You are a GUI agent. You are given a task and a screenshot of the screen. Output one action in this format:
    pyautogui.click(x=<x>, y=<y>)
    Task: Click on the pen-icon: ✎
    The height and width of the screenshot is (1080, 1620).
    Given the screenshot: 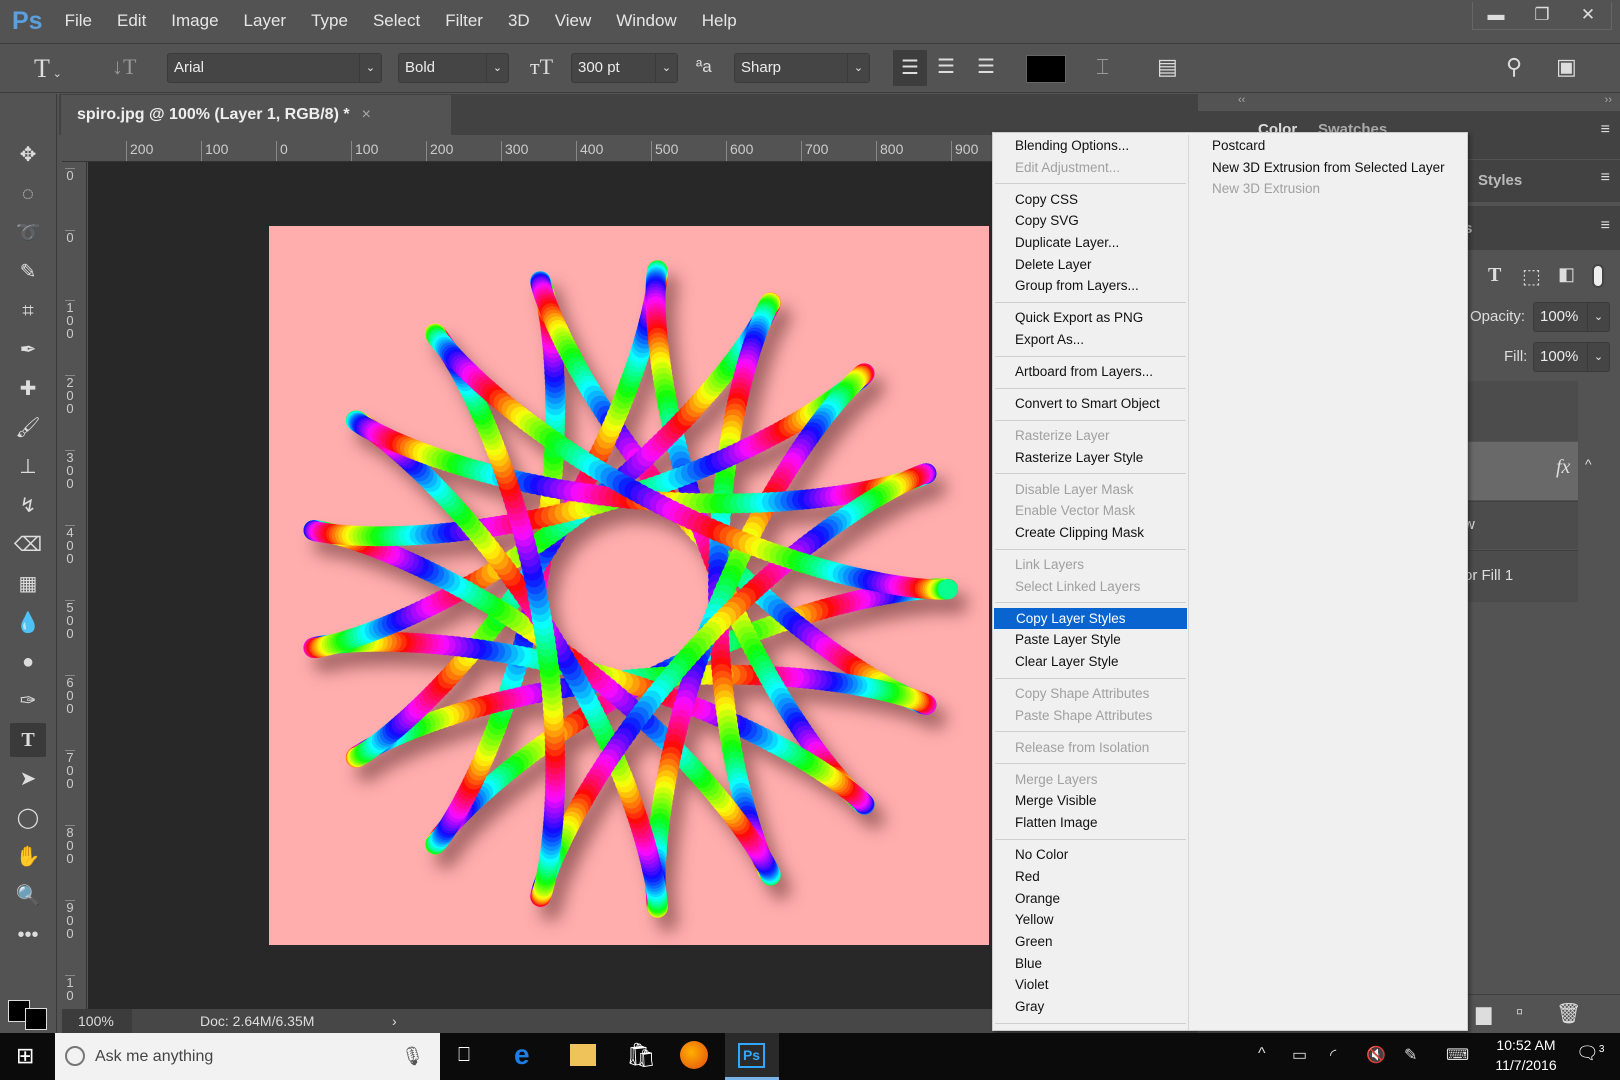 What is the action you would take?
    pyautogui.click(x=1410, y=1055)
    